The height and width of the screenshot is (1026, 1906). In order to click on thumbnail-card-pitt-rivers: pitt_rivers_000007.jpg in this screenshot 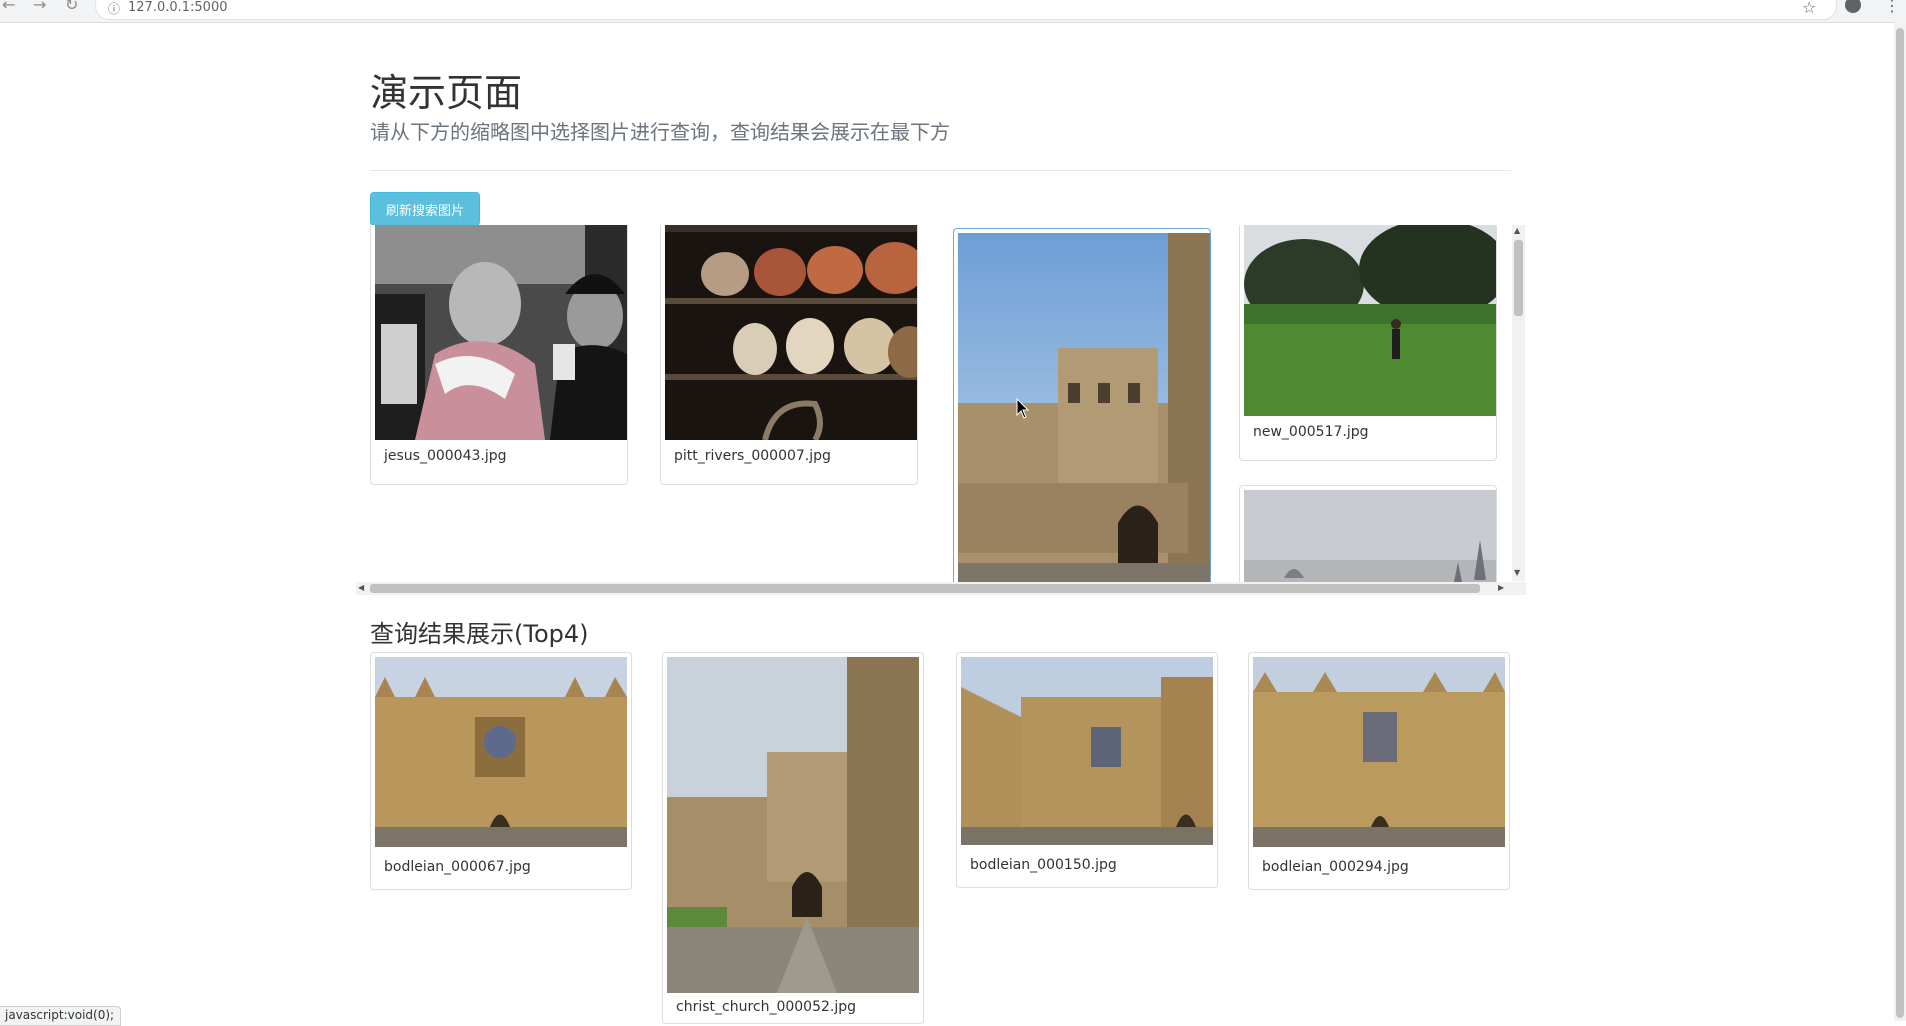, I will do `click(789, 355)`.